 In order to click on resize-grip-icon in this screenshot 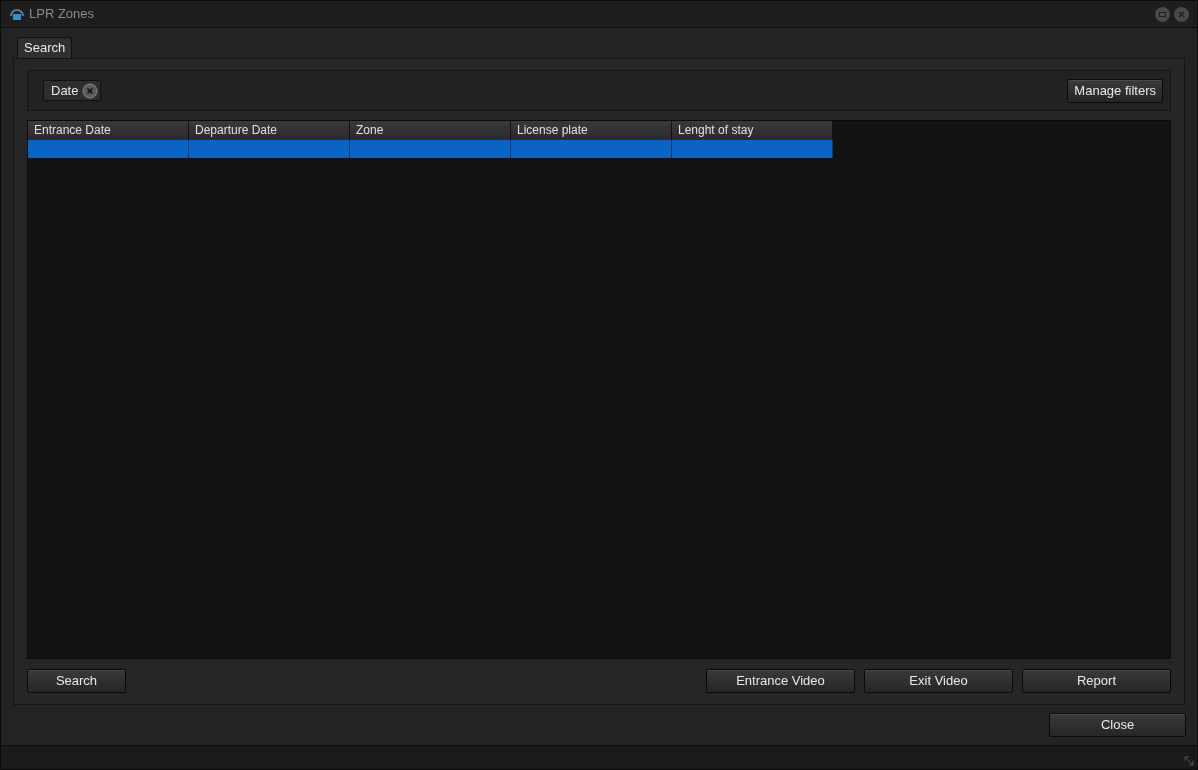, I will do `click(1189, 761)`.